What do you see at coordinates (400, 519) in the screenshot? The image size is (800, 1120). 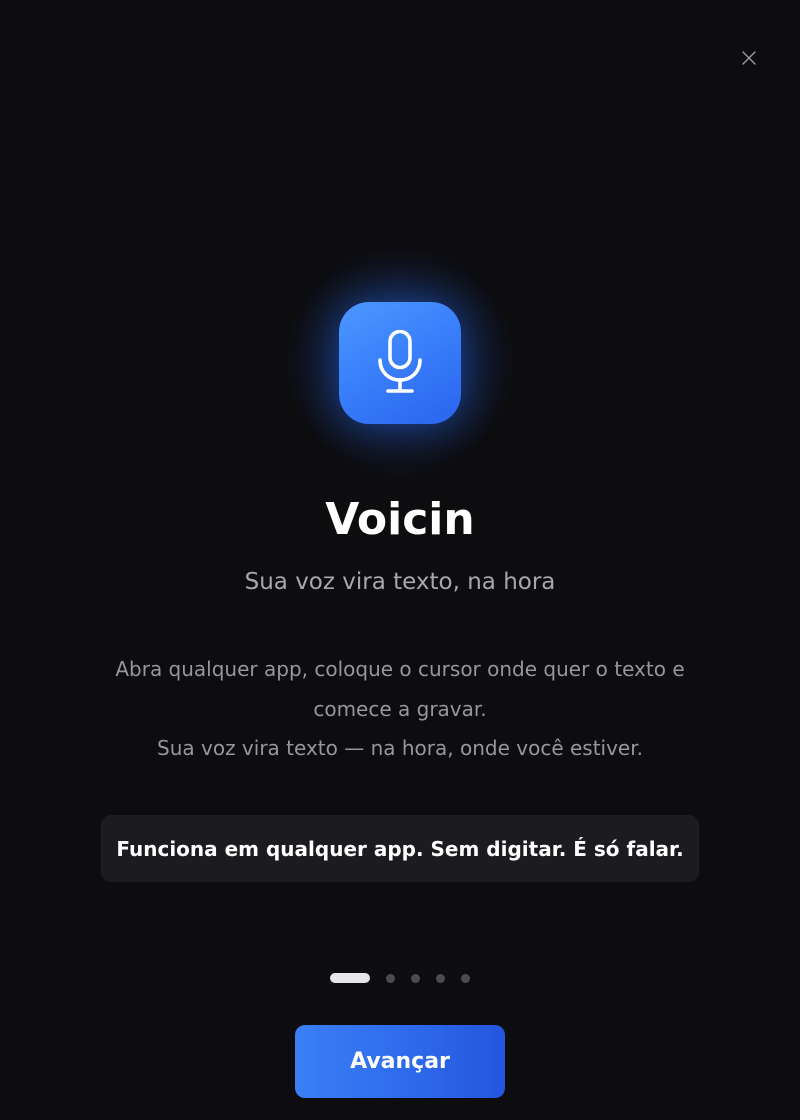 I see `app-title: Voicin` at bounding box center [400, 519].